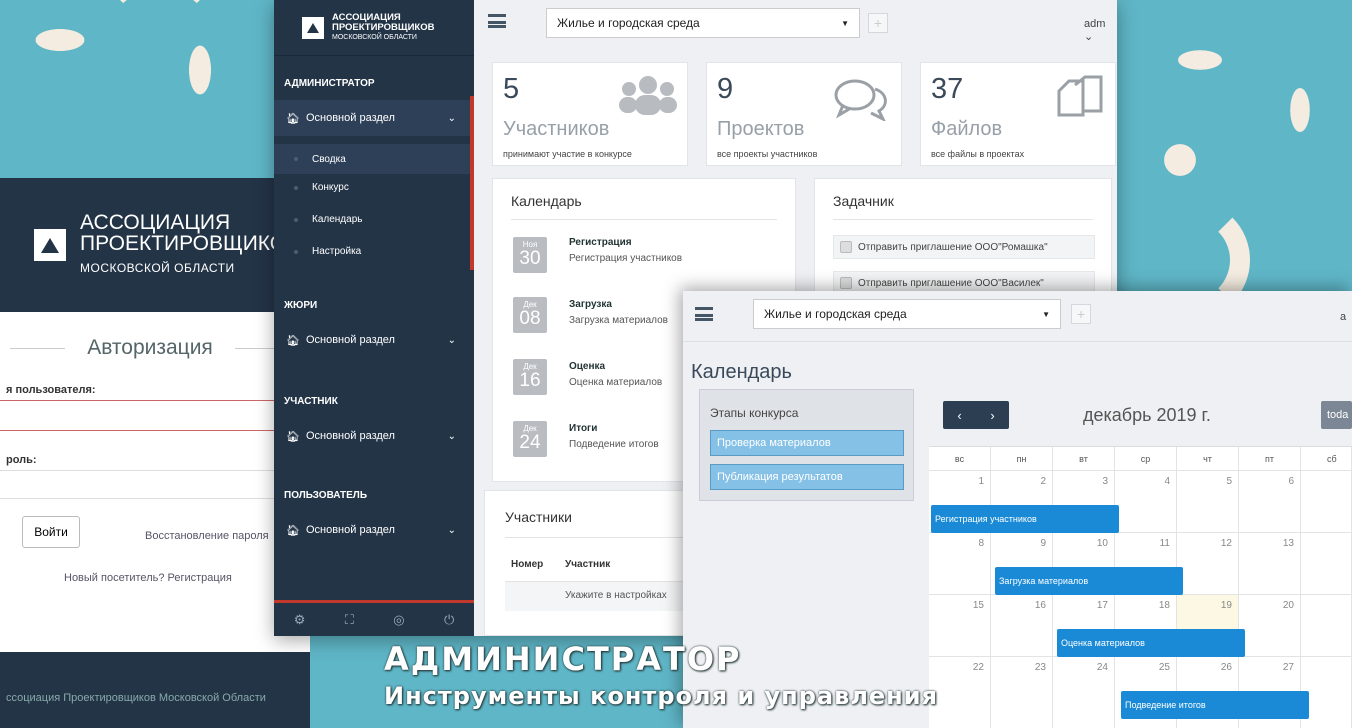 This screenshot has height=728, width=1352. I want to click on task-label: Отправить приглашение ООО"Василек", so click(951, 283).